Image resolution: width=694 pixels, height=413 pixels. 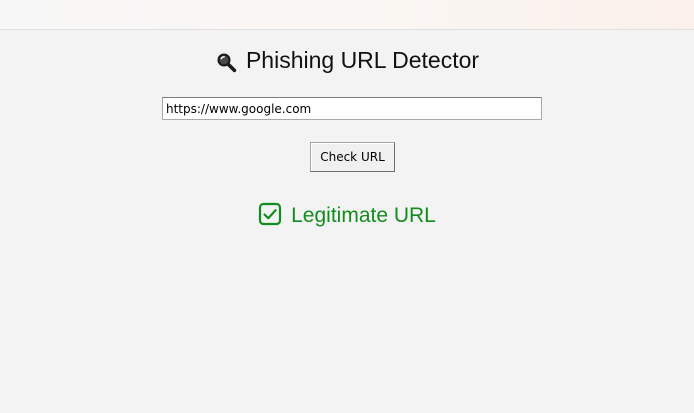 I want to click on result-text: Legitimate URL, so click(x=363, y=215).